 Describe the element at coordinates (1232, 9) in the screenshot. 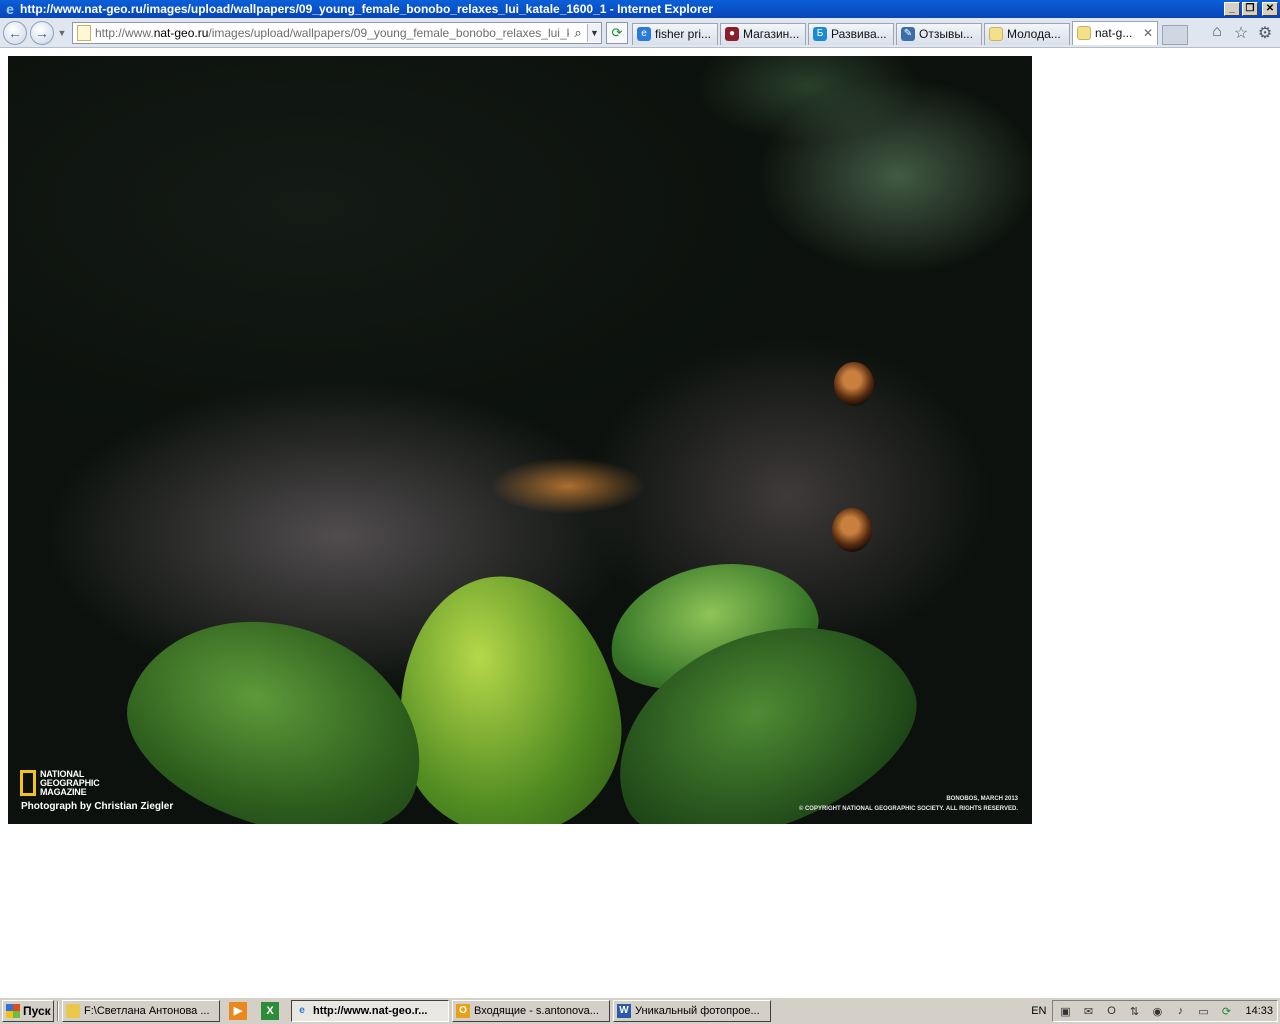

I see `minimize-button: _` at that location.